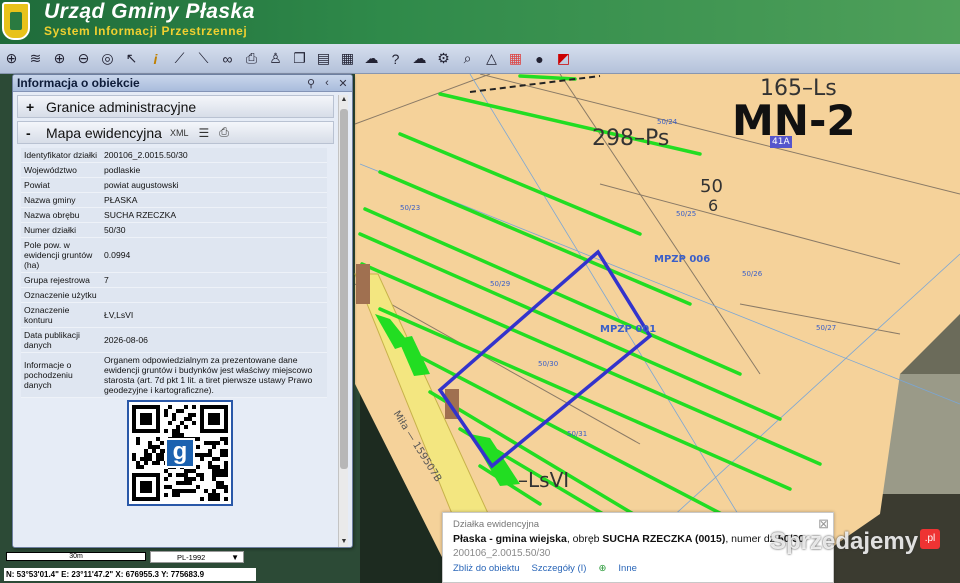  I want to click on scale-bar: 30m, so click(76, 556).